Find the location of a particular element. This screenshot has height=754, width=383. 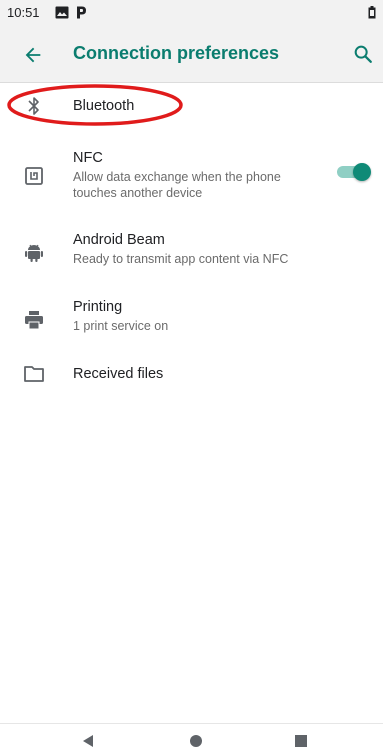

nfc-toggle is located at coordinates (354, 172).